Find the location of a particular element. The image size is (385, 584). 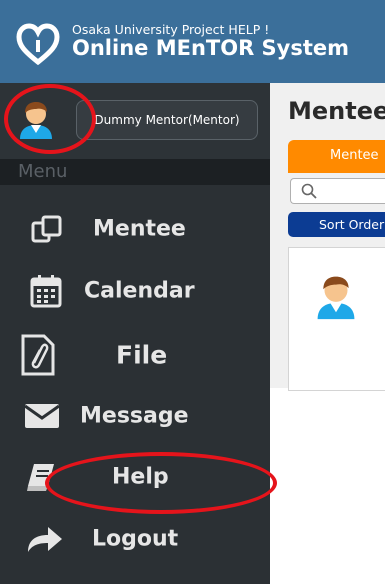

book-icon is located at coordinates (40, 477).